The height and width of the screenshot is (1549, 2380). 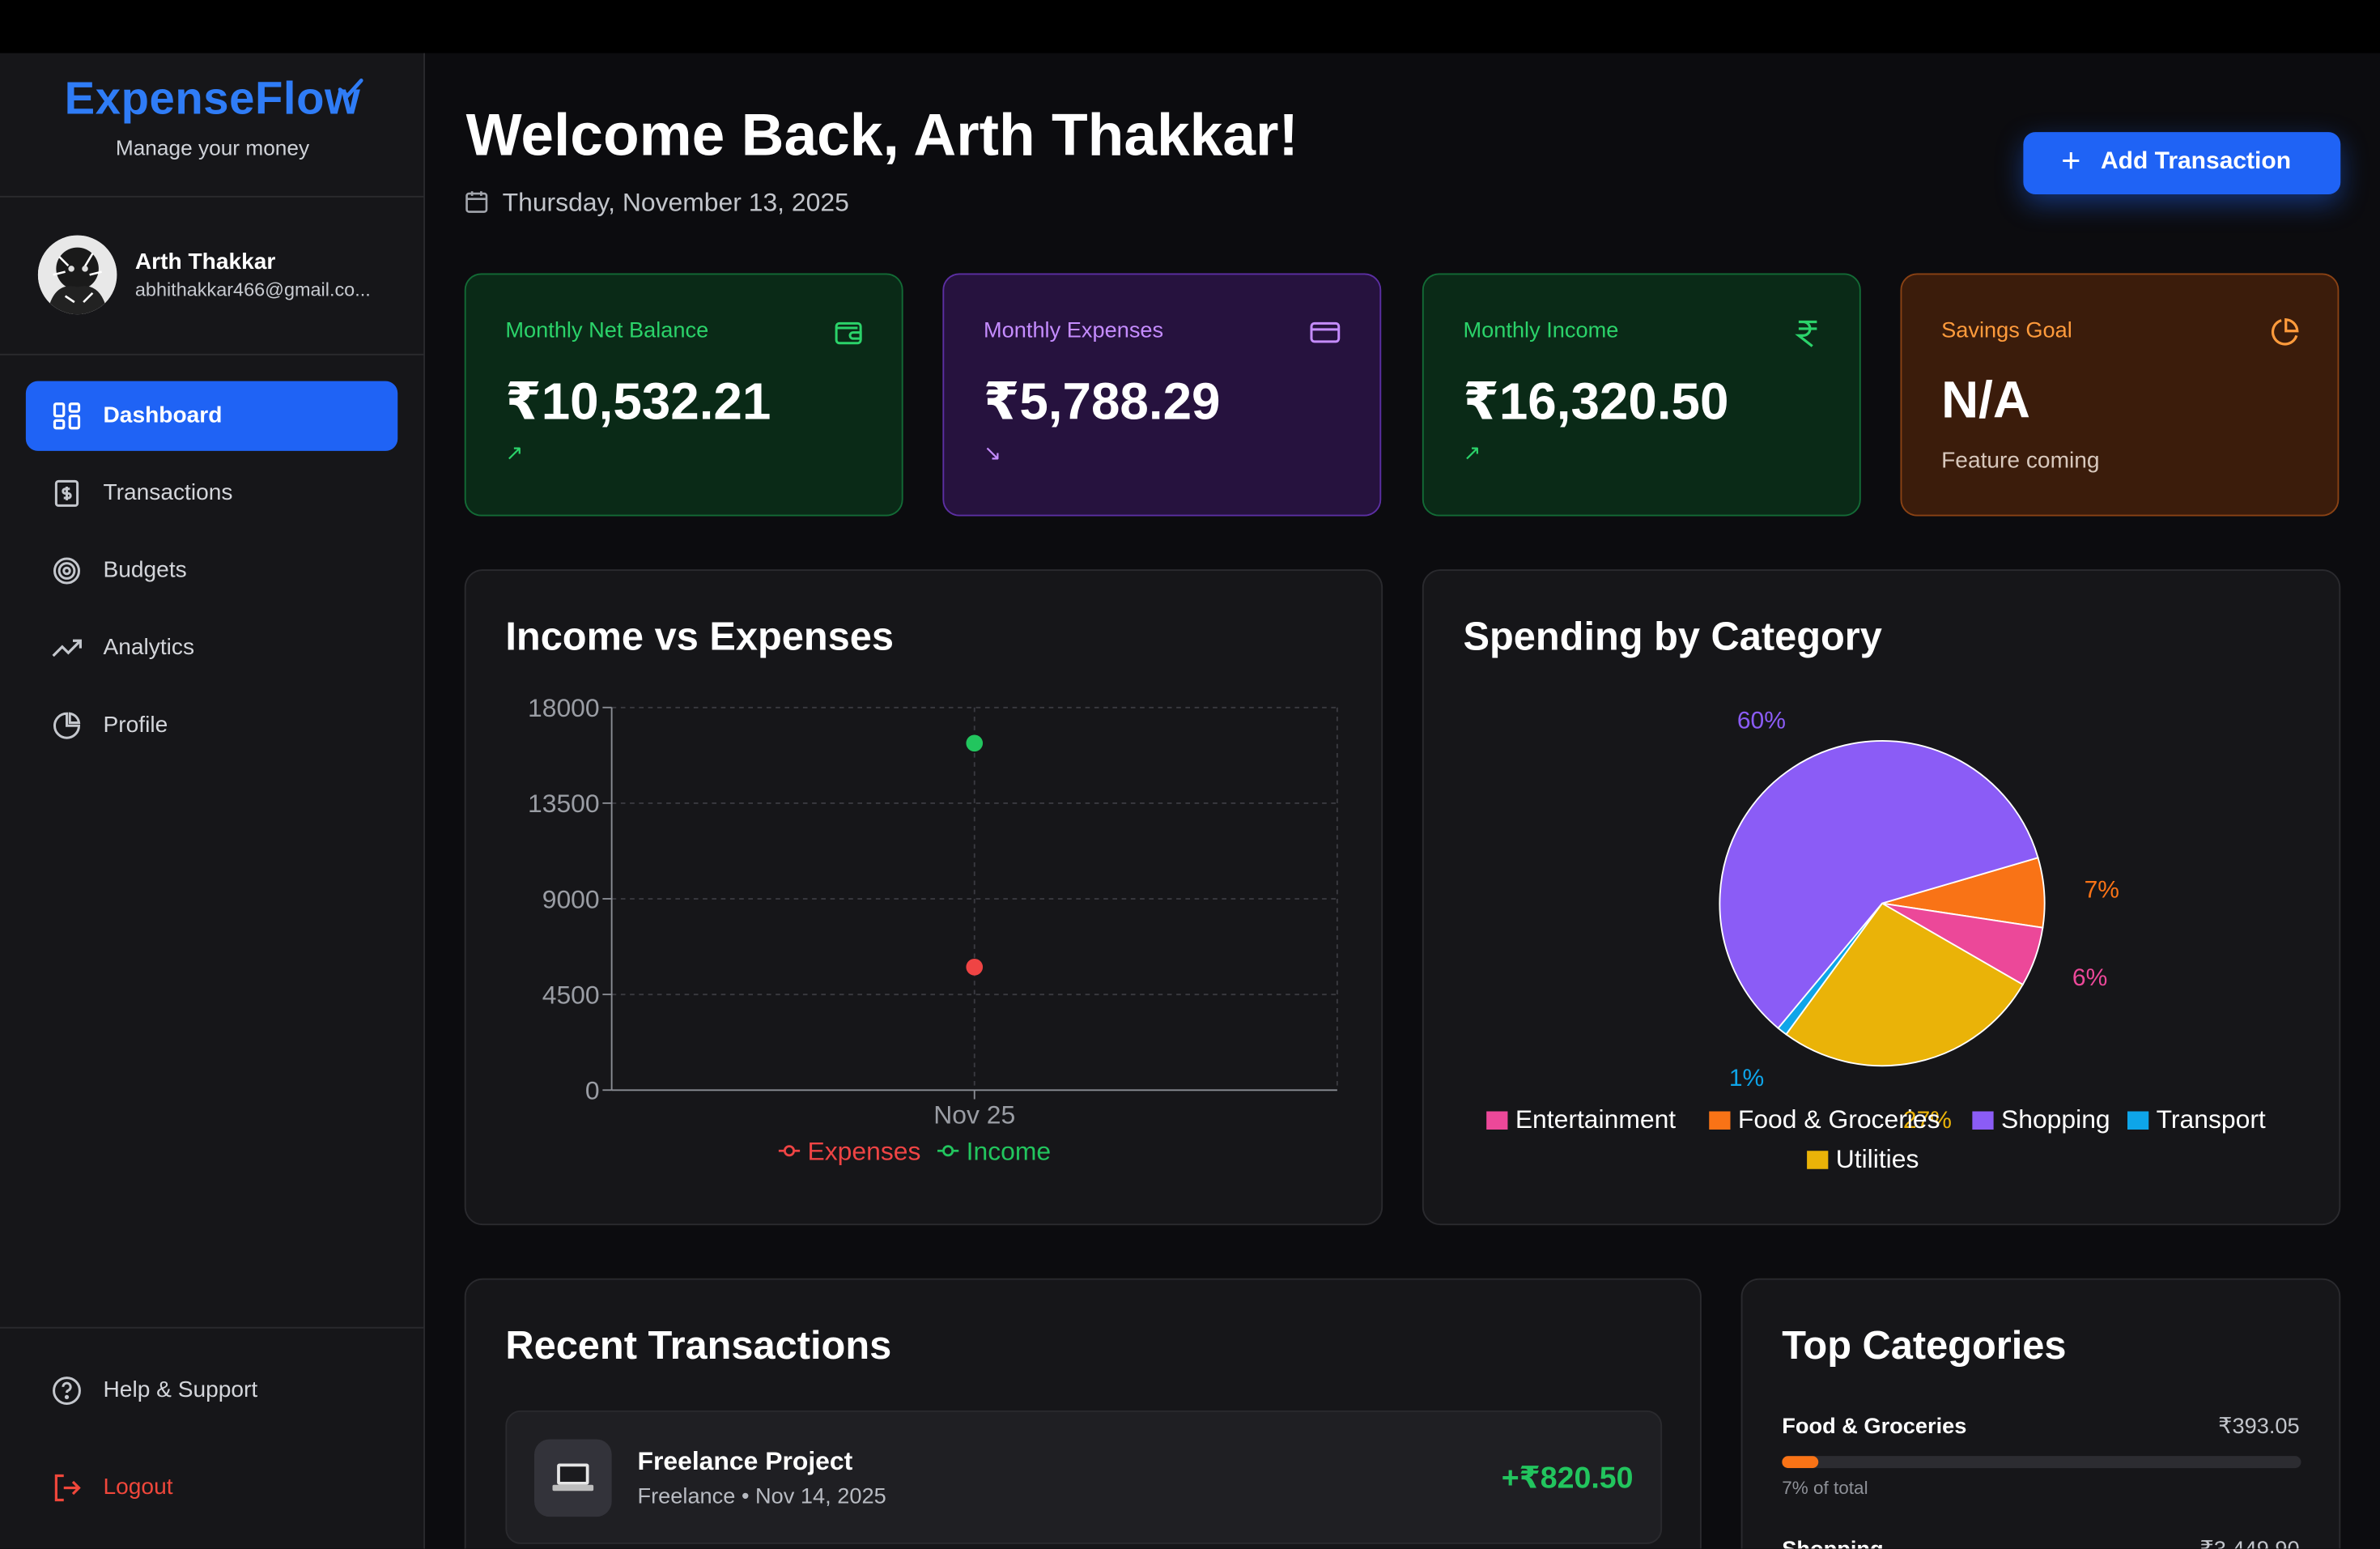 What do you see at coordinates (564, 707) in the screenshot?
I see `y-tick-label: 18000` at bounding box center [564, 707].